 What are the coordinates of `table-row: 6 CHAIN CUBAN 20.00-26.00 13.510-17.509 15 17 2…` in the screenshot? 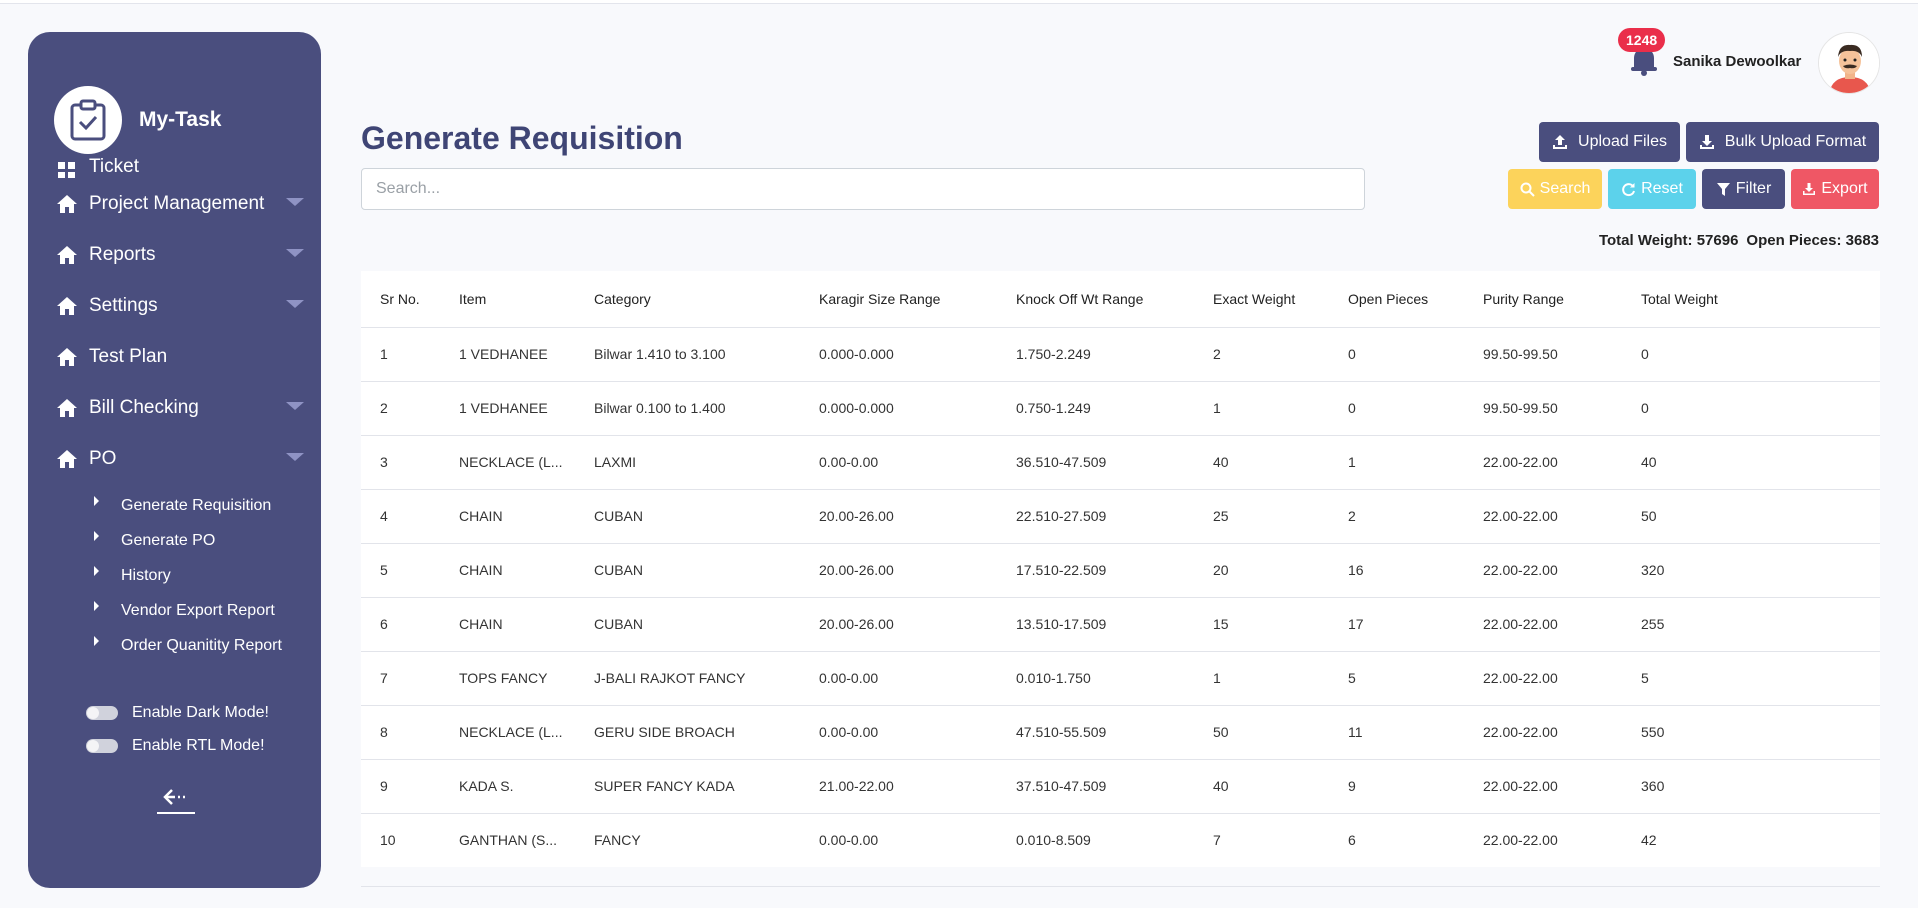 It's located at (1120, 624).